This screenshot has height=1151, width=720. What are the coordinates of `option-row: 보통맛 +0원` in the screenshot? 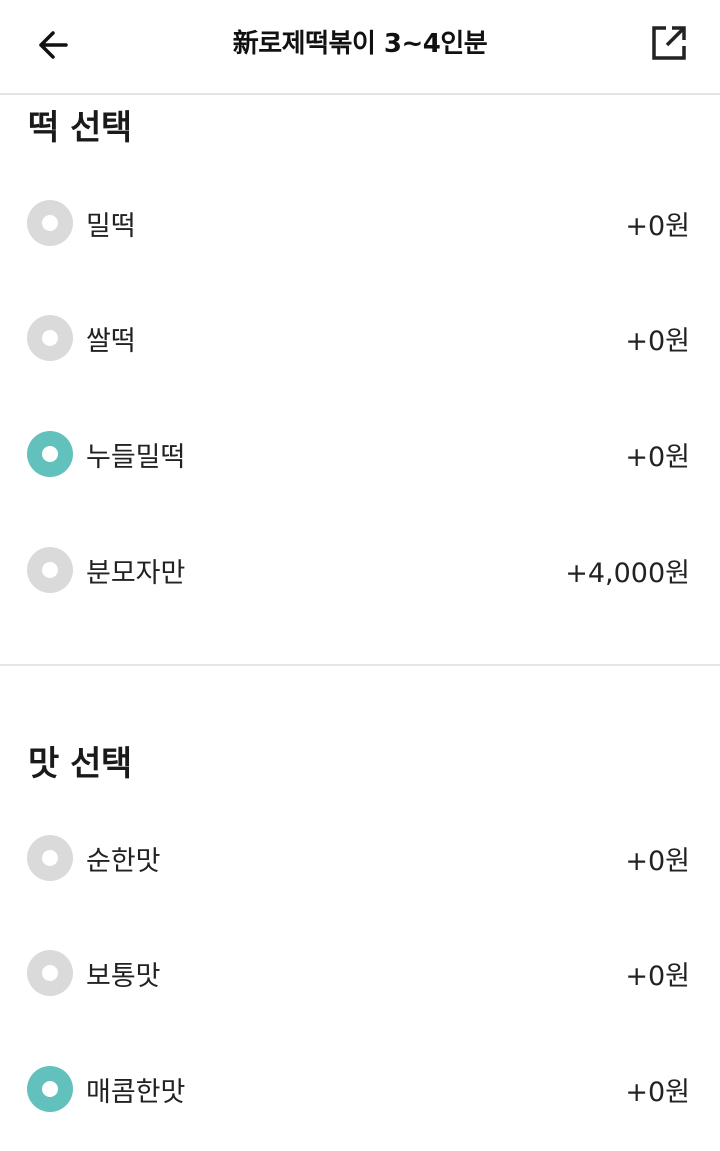 It's located at (360, 973).